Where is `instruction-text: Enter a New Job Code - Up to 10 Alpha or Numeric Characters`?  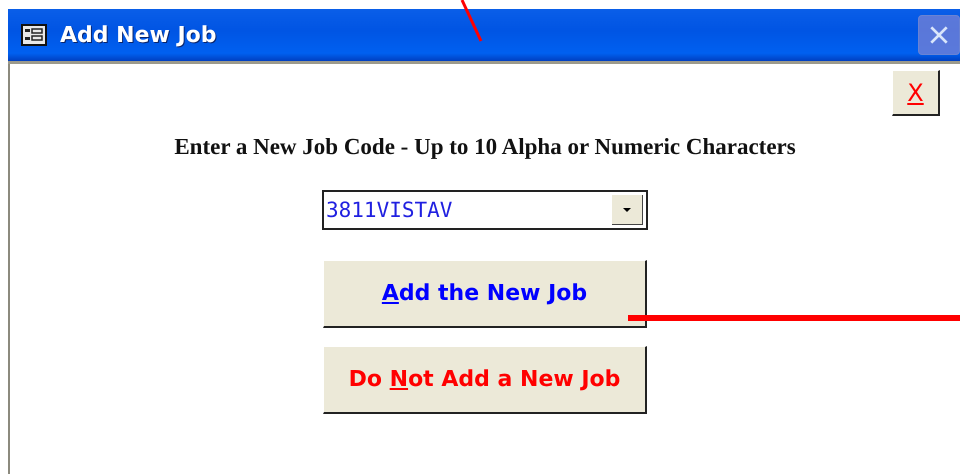
instruction-text: Enter a New Job Code - Up to 10 Alpha or Numeric Characters is located at coordinates (485, 147).